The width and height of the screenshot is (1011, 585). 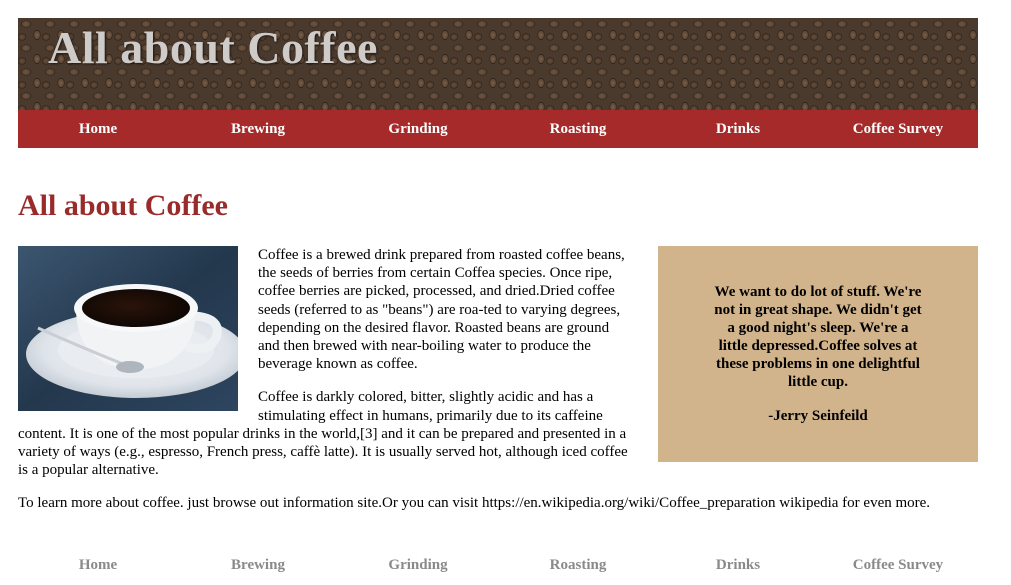 I want to click on nav-home-link: Home, so click(x=98, y=129).